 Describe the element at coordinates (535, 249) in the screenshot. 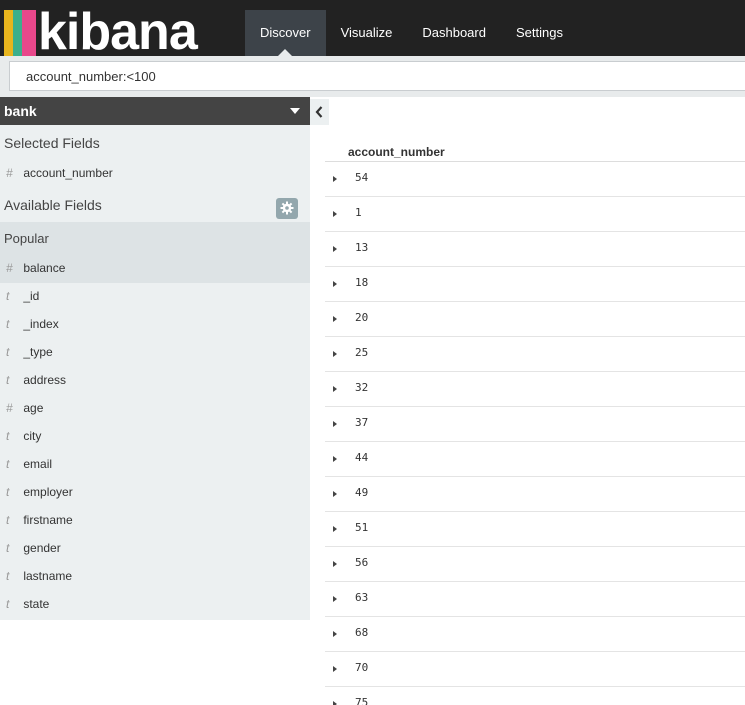

I see `table-row: 13` at that location.